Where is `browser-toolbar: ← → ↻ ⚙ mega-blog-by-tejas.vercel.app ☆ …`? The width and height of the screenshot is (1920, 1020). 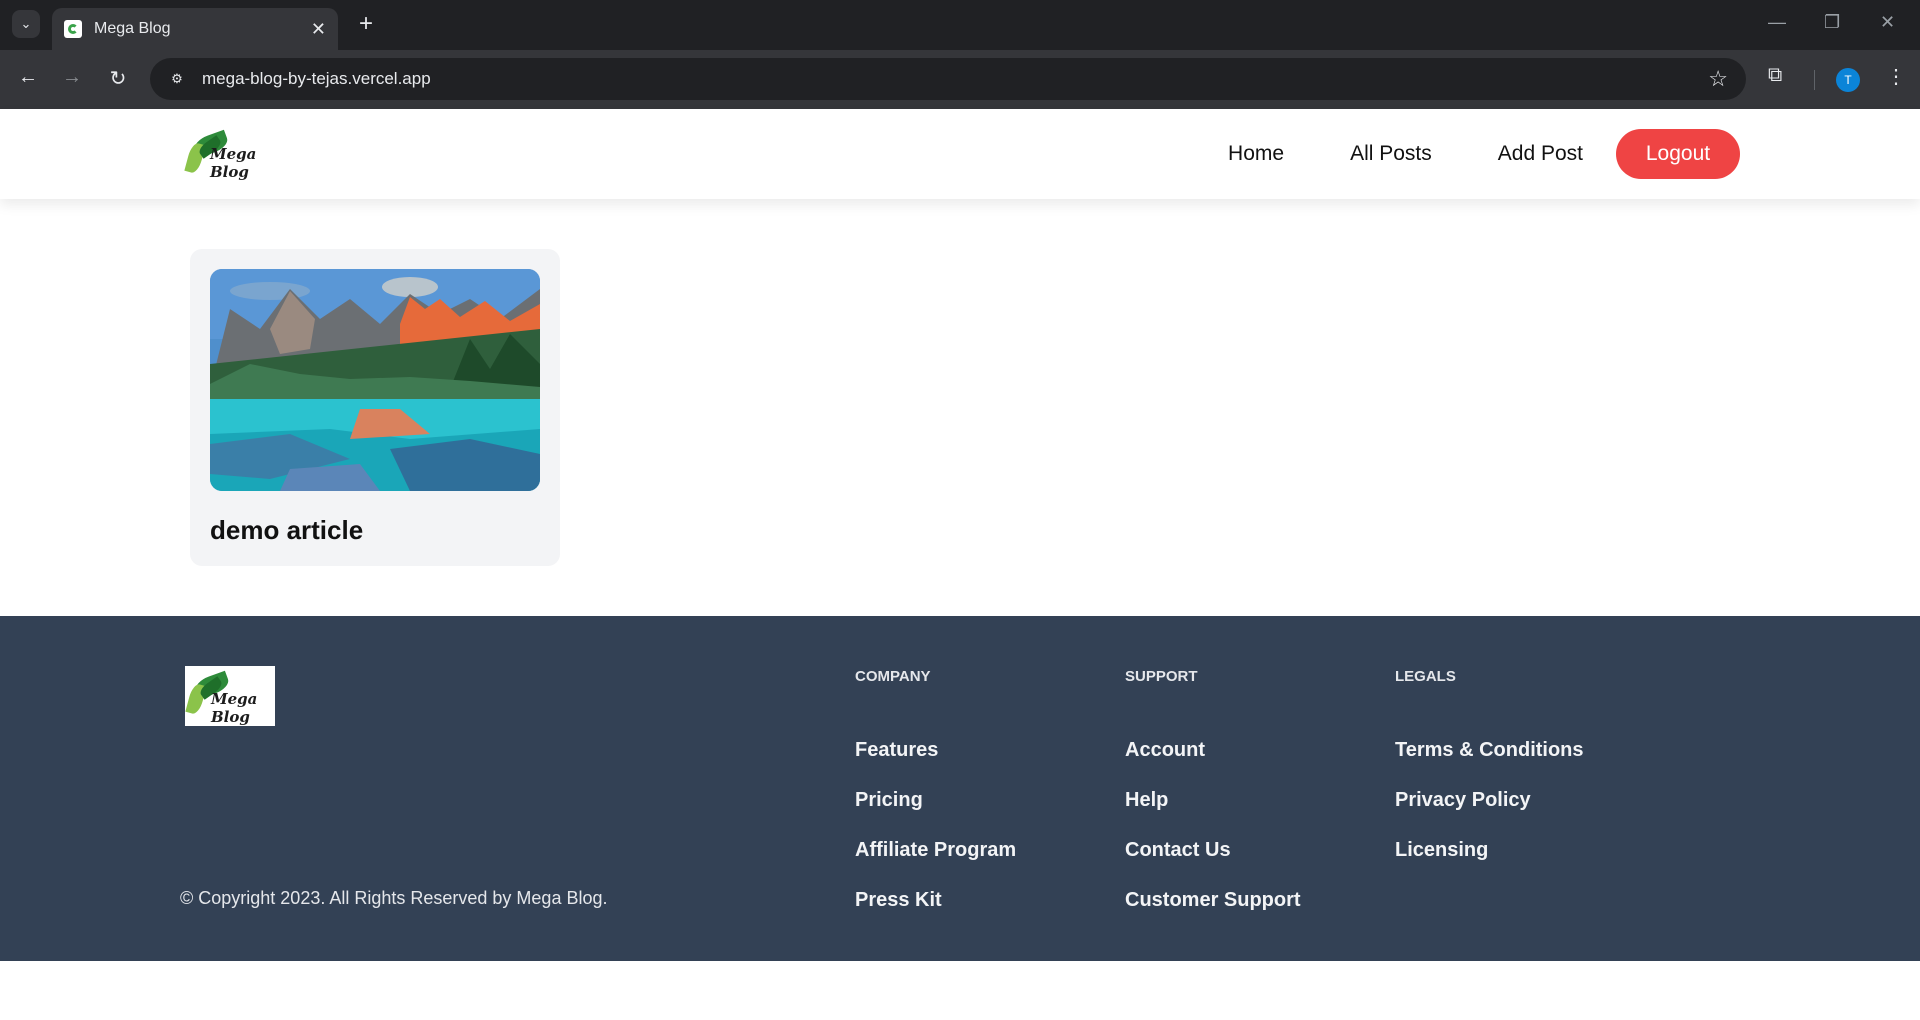
browser-toolbar: ← → ↻ ⚙ mega-blog-by-tejas.vercel.app ☆ … is located at coordinates (960, 79).